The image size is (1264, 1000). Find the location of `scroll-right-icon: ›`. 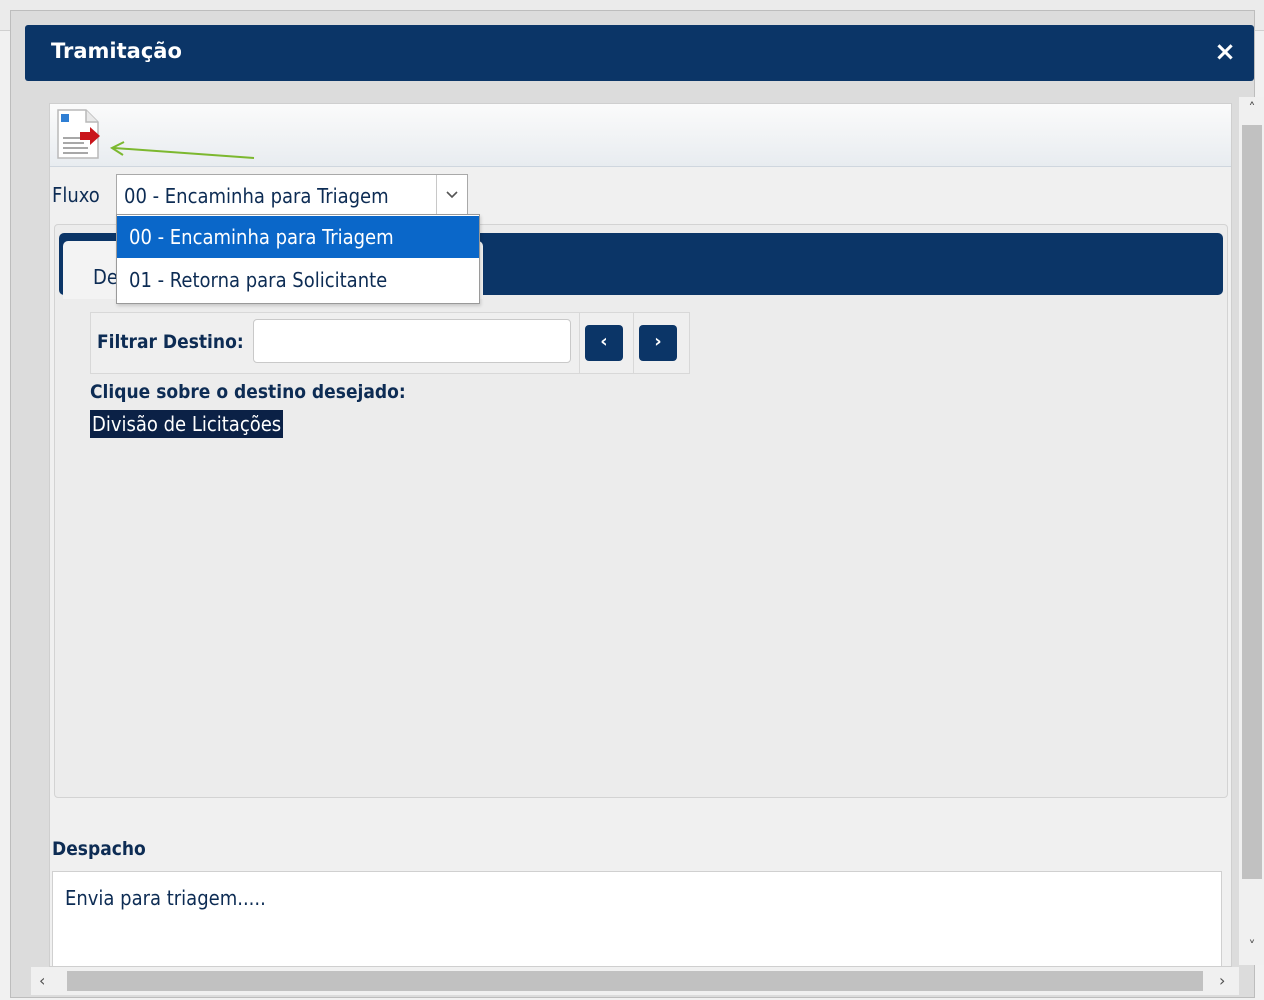

scroll-right-icon: › is located at coordinates (1222, 980).